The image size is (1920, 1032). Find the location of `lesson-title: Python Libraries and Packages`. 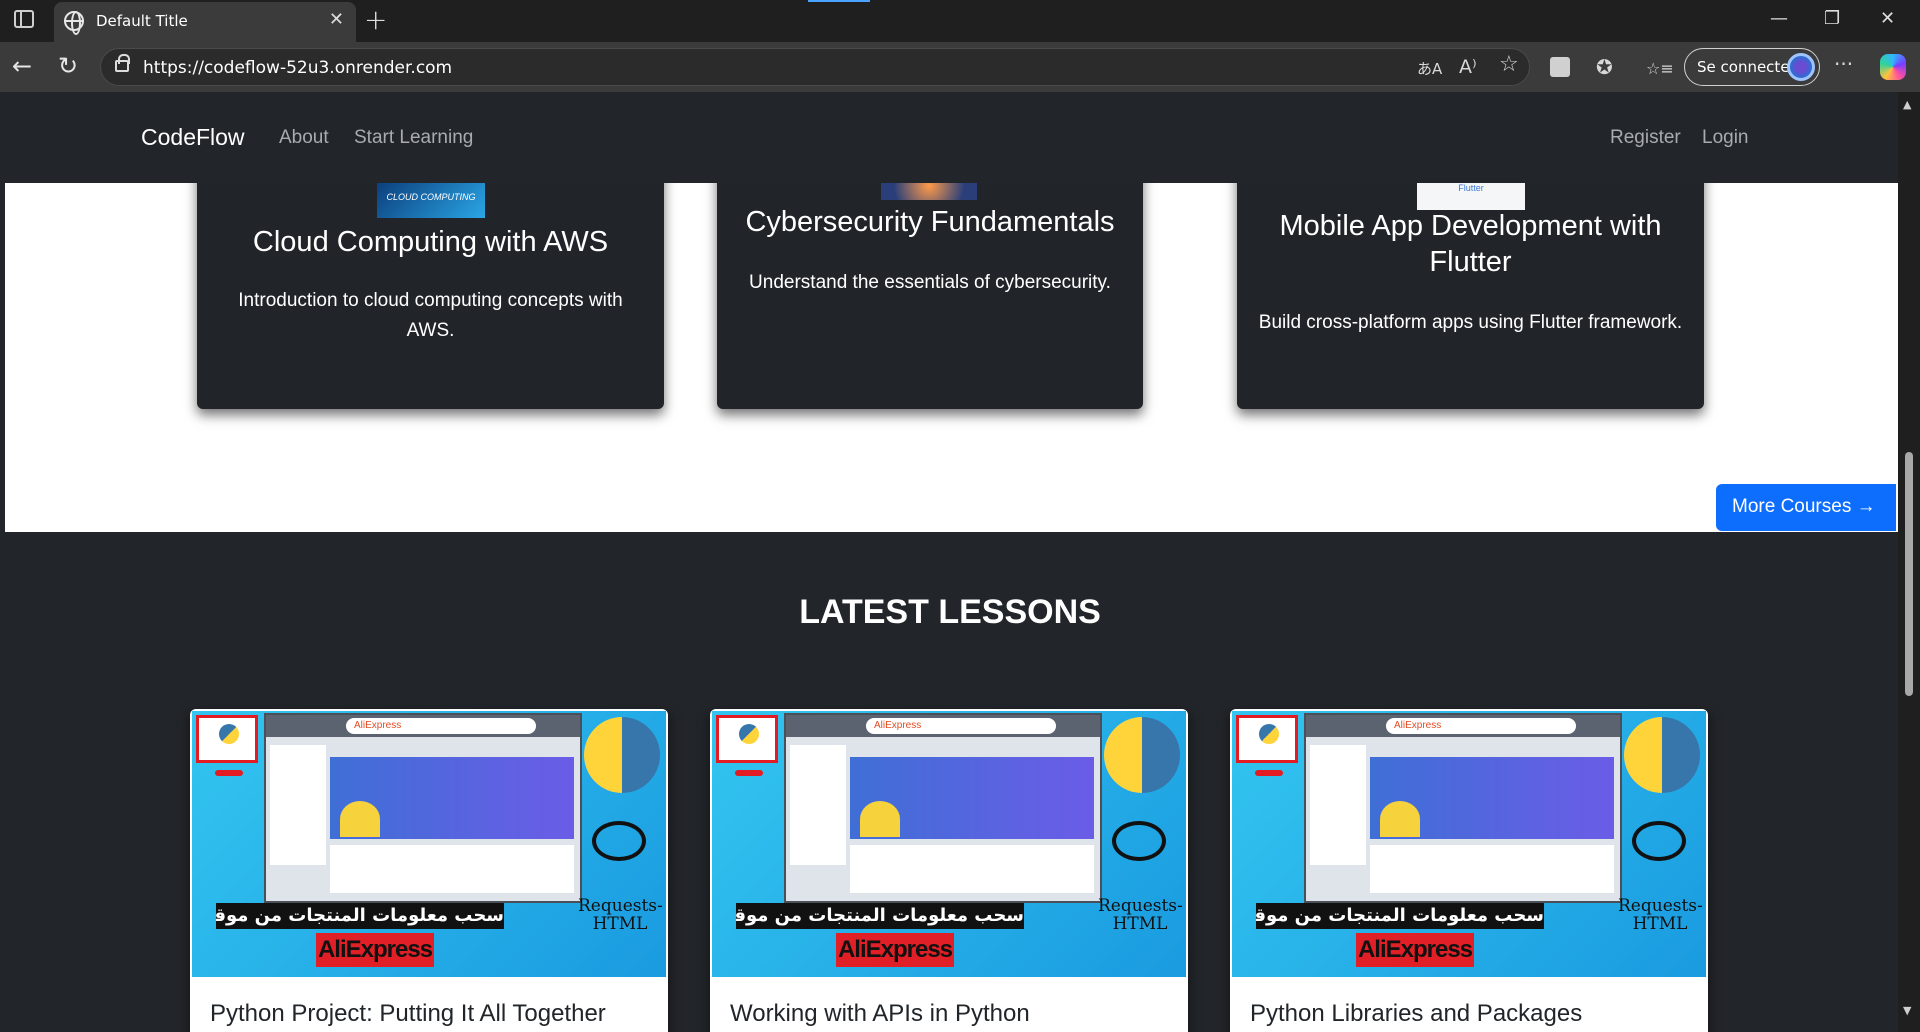

lesson-title: Python Libraries and Packages is located at coordinates (1416, 1014).